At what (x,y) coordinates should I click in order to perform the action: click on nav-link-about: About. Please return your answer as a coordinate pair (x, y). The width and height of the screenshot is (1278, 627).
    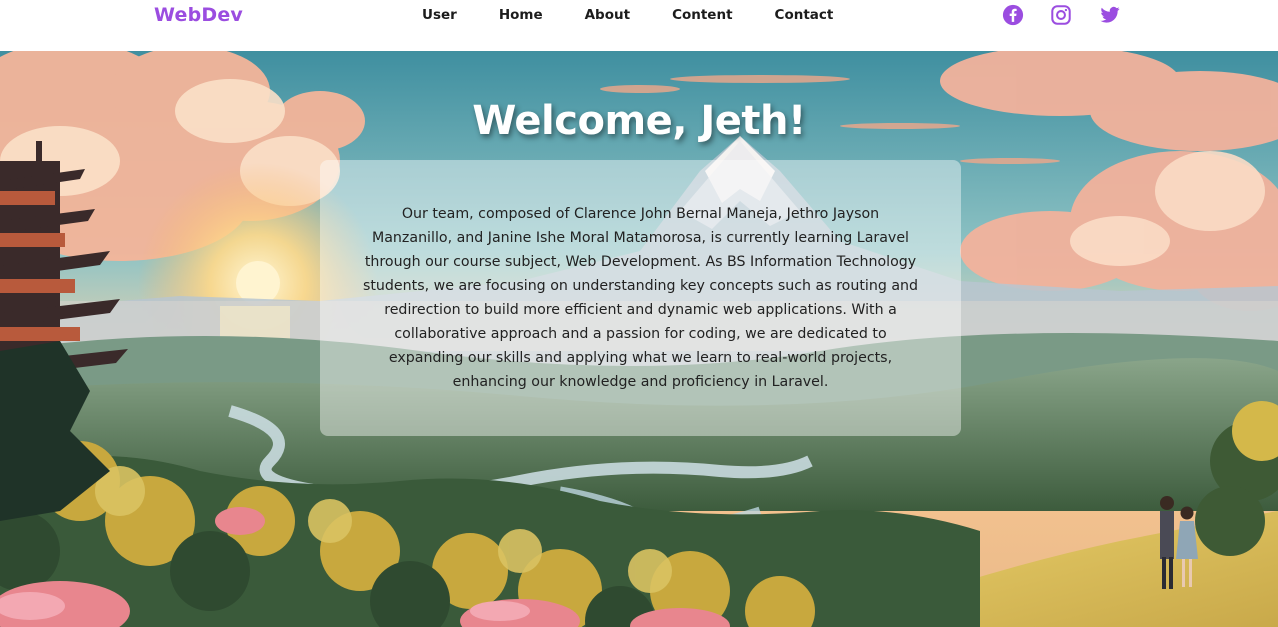
    Looking at the image, I should click on (607, 15).